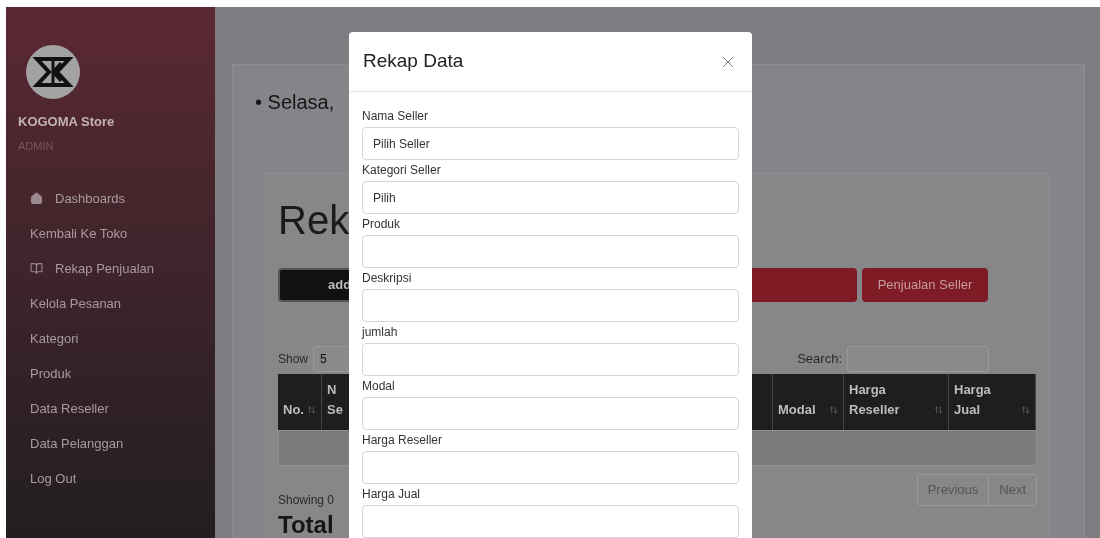 This screenshot has height=538, width=1100. I want to click on select-field: Pilih, so click(550, 197).